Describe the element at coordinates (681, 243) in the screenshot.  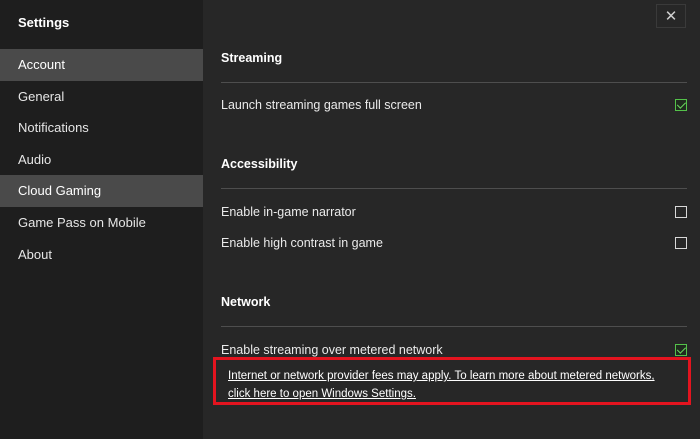
I see `high-contrast-checkbox` at that location.